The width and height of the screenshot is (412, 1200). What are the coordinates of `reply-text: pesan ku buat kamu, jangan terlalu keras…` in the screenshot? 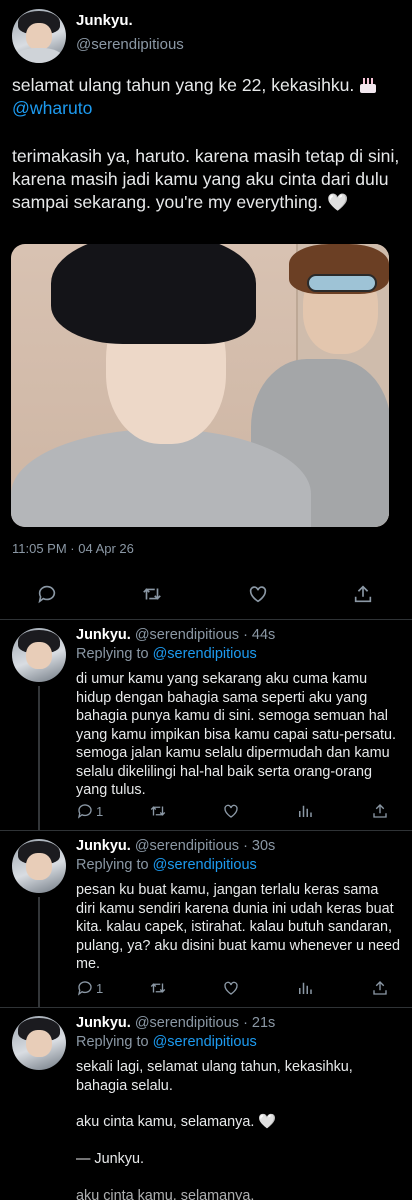 It's located at (238, 927).